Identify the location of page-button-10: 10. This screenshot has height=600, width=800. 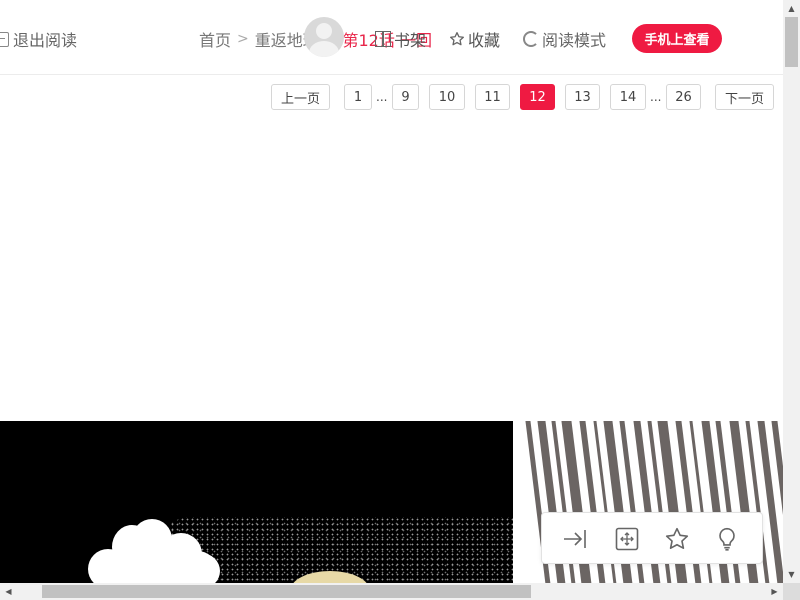
(447, 97).